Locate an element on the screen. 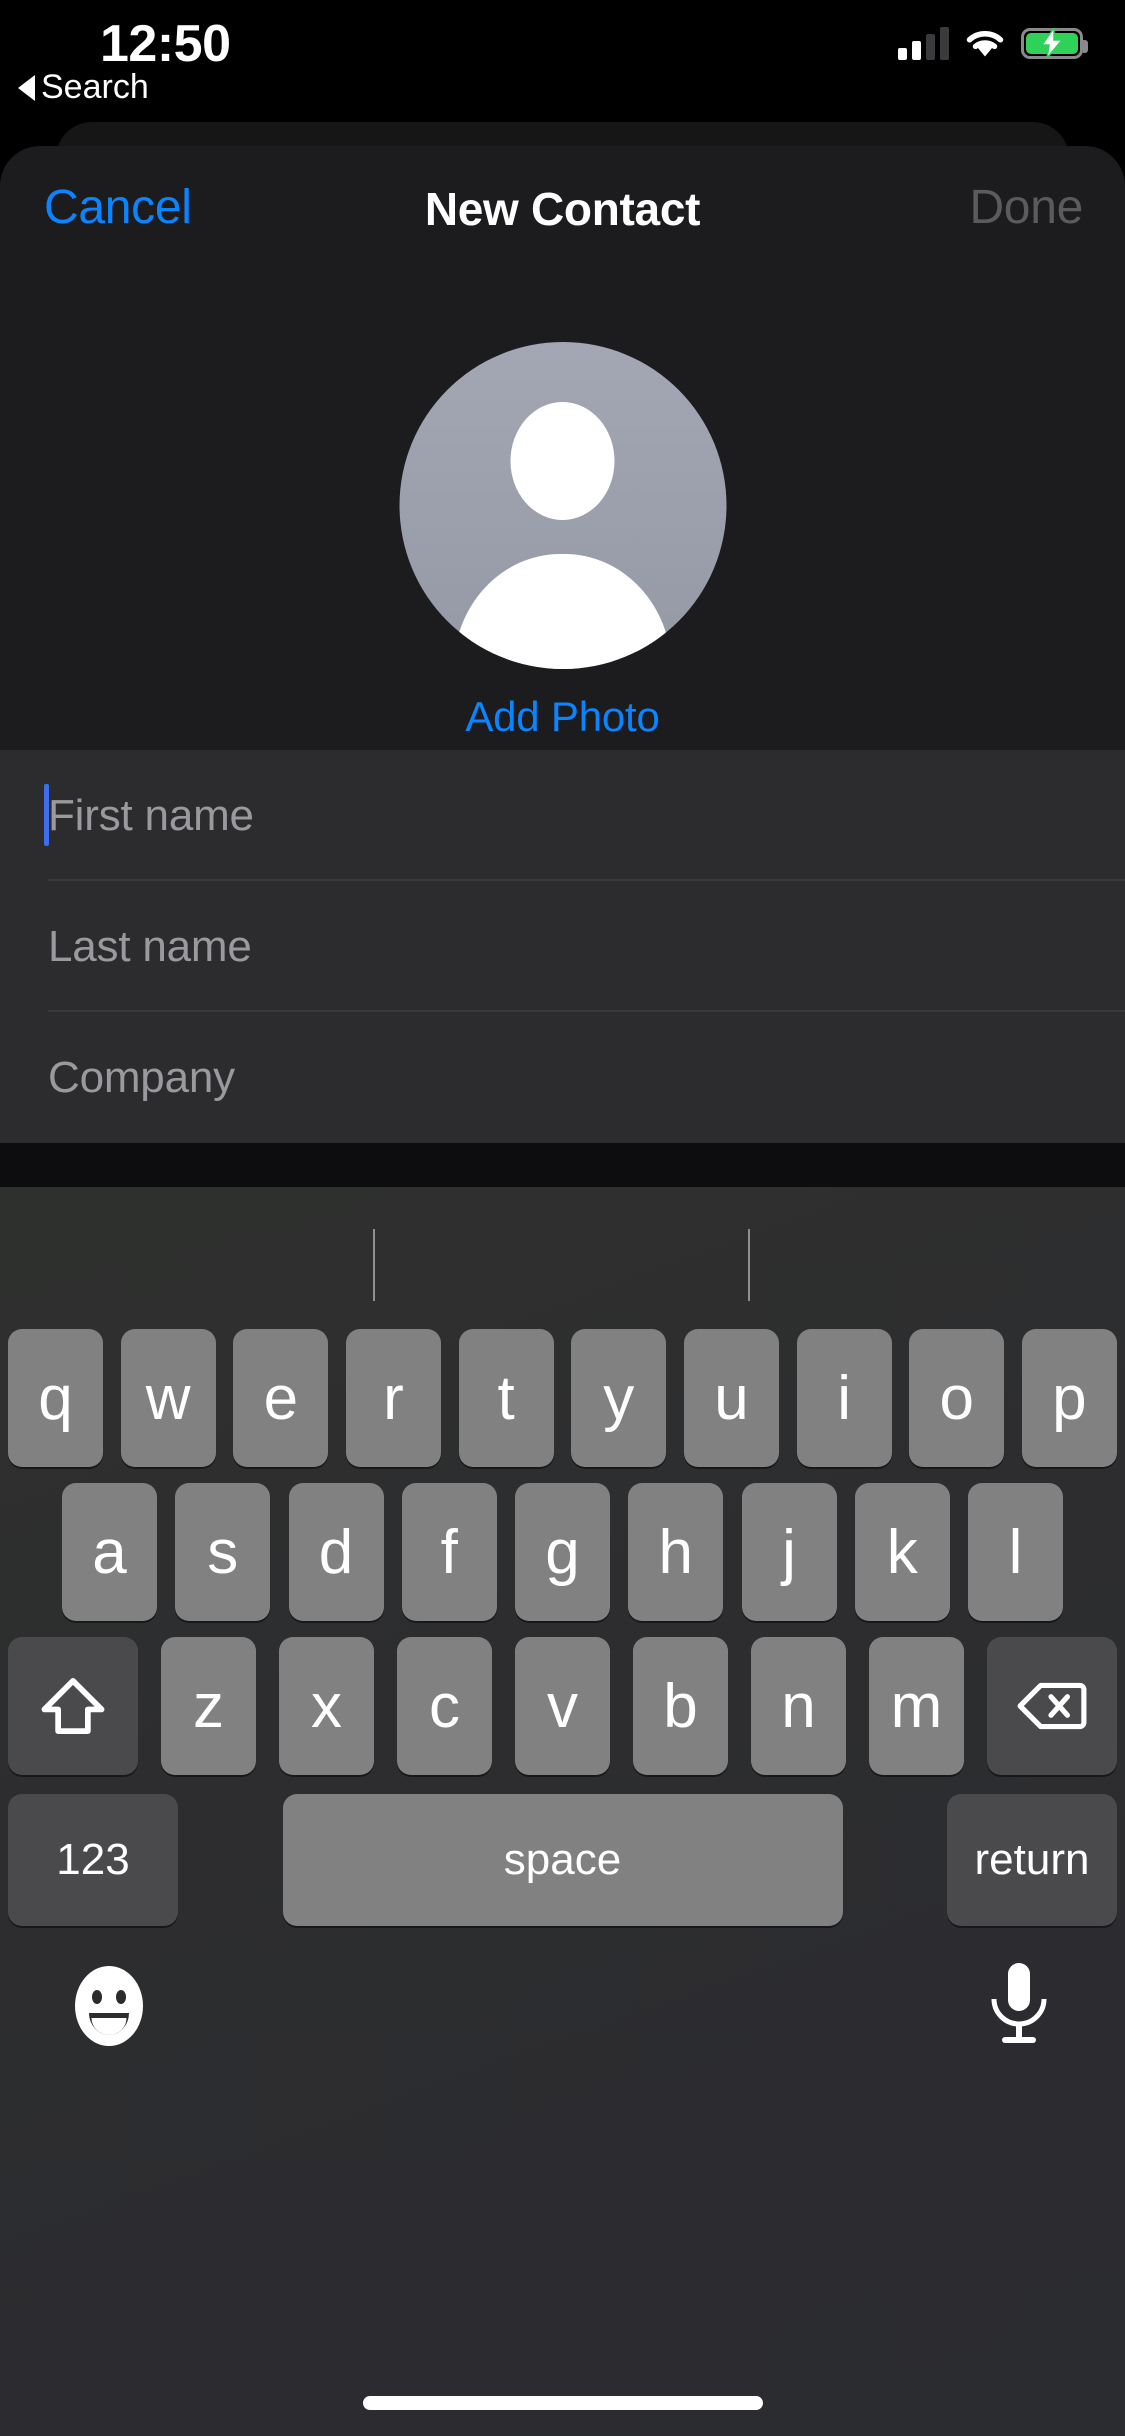 The width and height of the screenshot is (1125, 2436). delete-key is located at coordinates (1052, 1706).